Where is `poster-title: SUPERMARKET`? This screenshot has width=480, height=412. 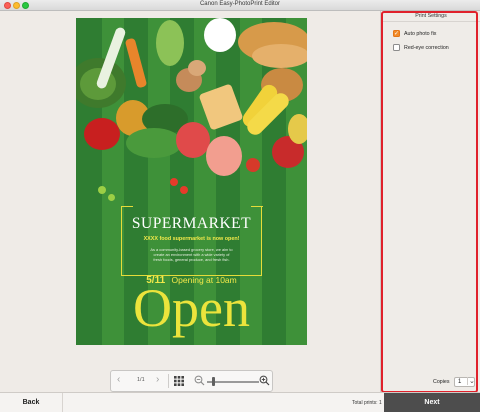 poster-title: SUPERMARKET is located at coordinates (191, 223).